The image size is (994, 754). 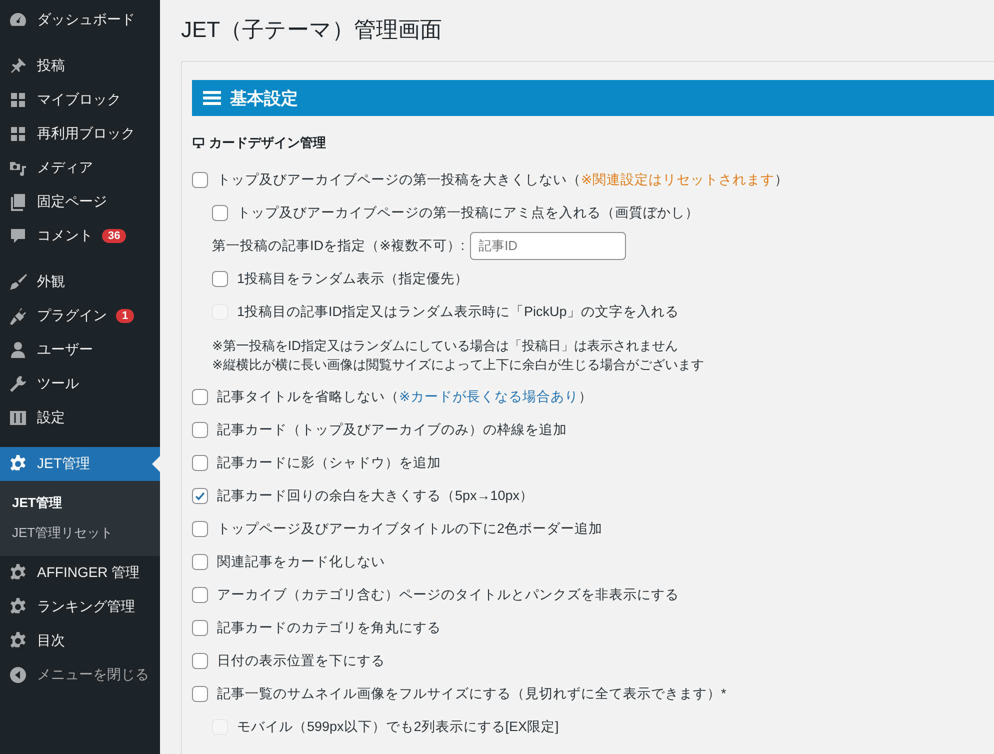 What do you see at coordinates (80, 533) in the screenshot?
I see `submenu-item: JET管理リセット` at bounding box center [80, 533].